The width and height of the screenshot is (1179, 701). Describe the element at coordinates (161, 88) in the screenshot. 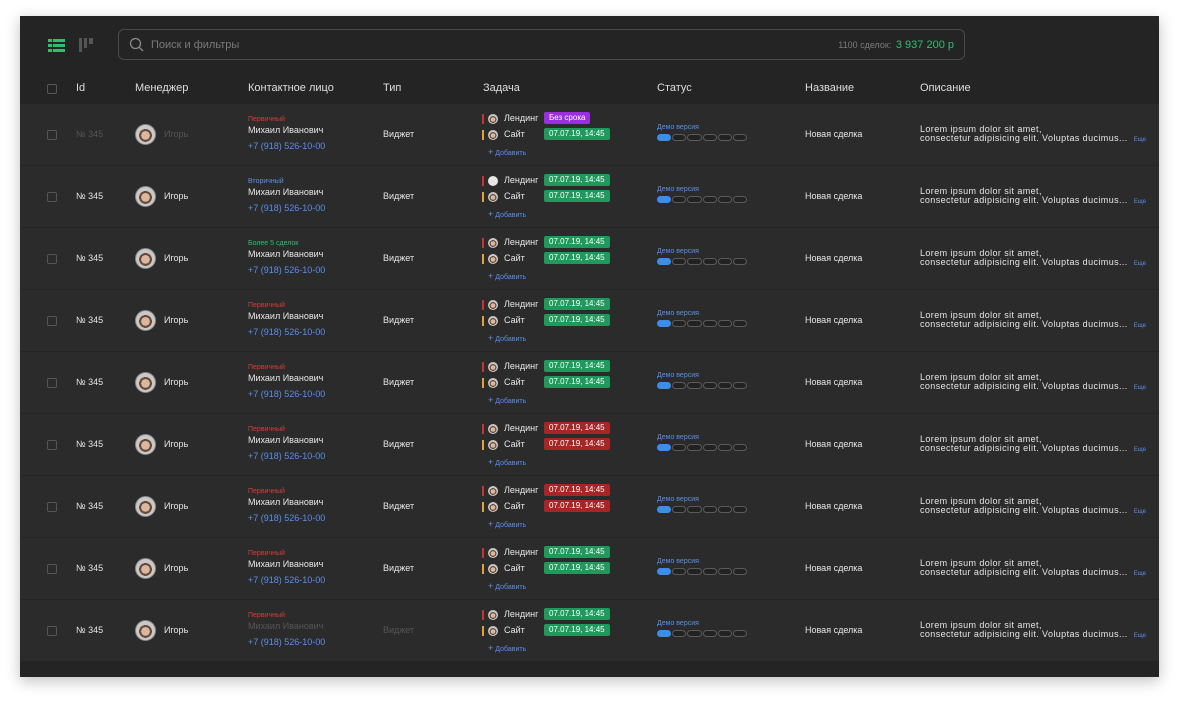

I see `col-manager: Менеджер` at that location.